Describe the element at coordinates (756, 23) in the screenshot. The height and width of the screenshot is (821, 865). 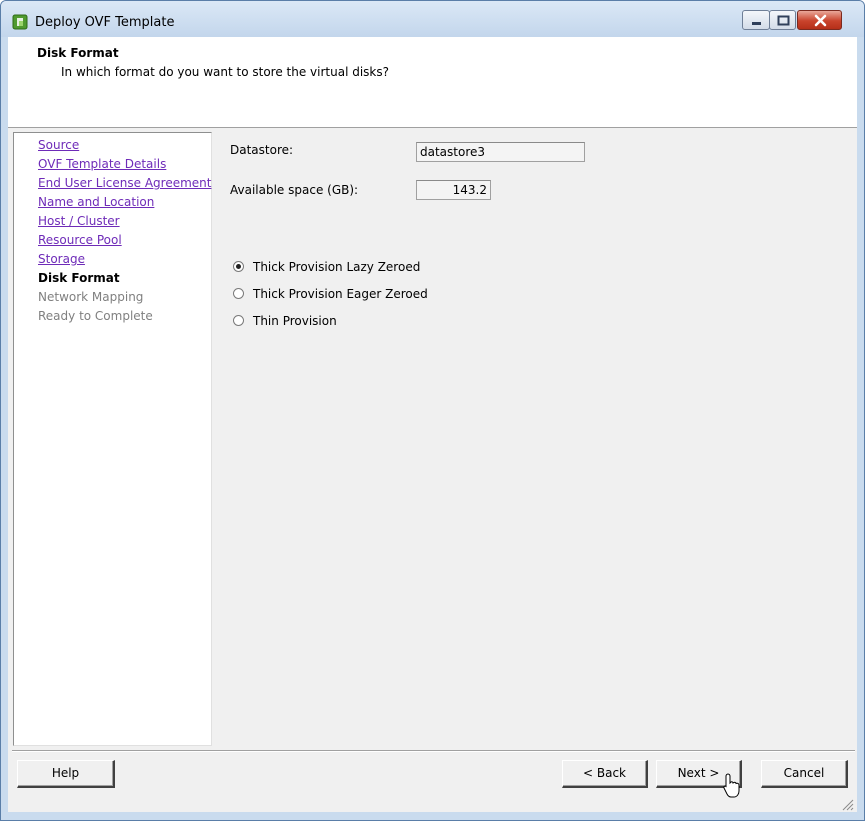
I see `minimize-icon` at that location.